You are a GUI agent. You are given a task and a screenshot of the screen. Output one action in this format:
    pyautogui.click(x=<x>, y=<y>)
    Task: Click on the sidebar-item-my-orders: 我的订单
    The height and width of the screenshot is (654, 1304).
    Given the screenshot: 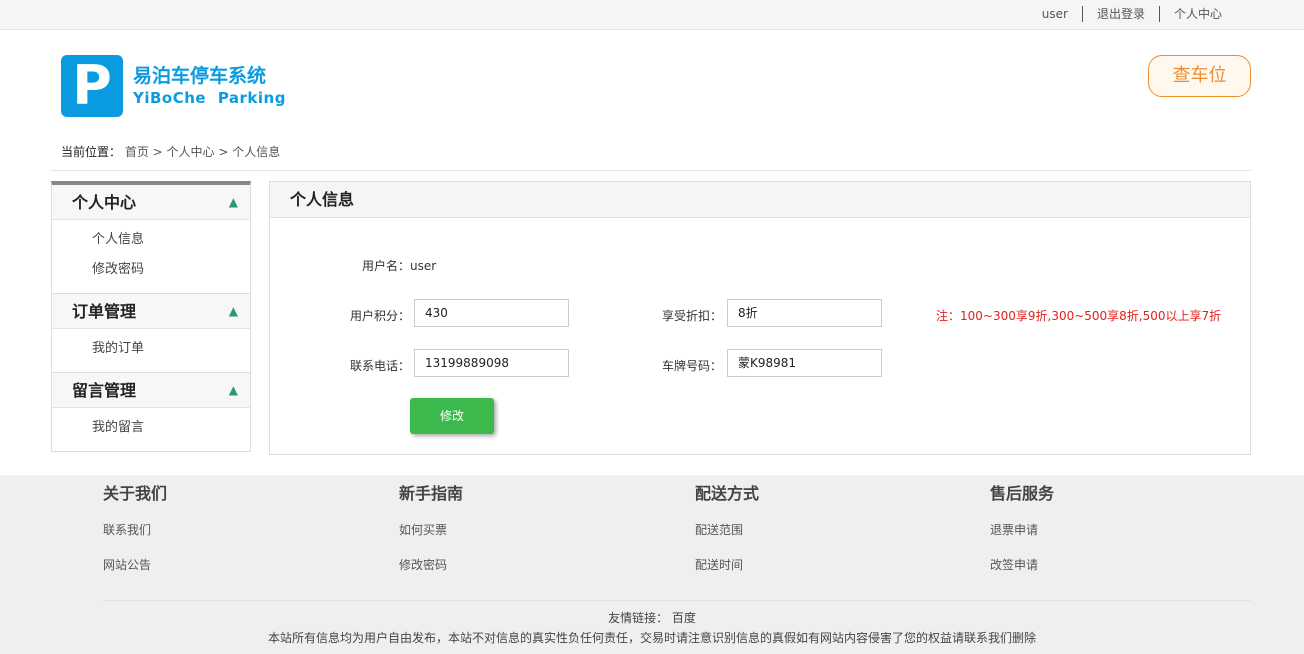 What is the action you would take?
    pyautogui.click(x=151, y=352)
    